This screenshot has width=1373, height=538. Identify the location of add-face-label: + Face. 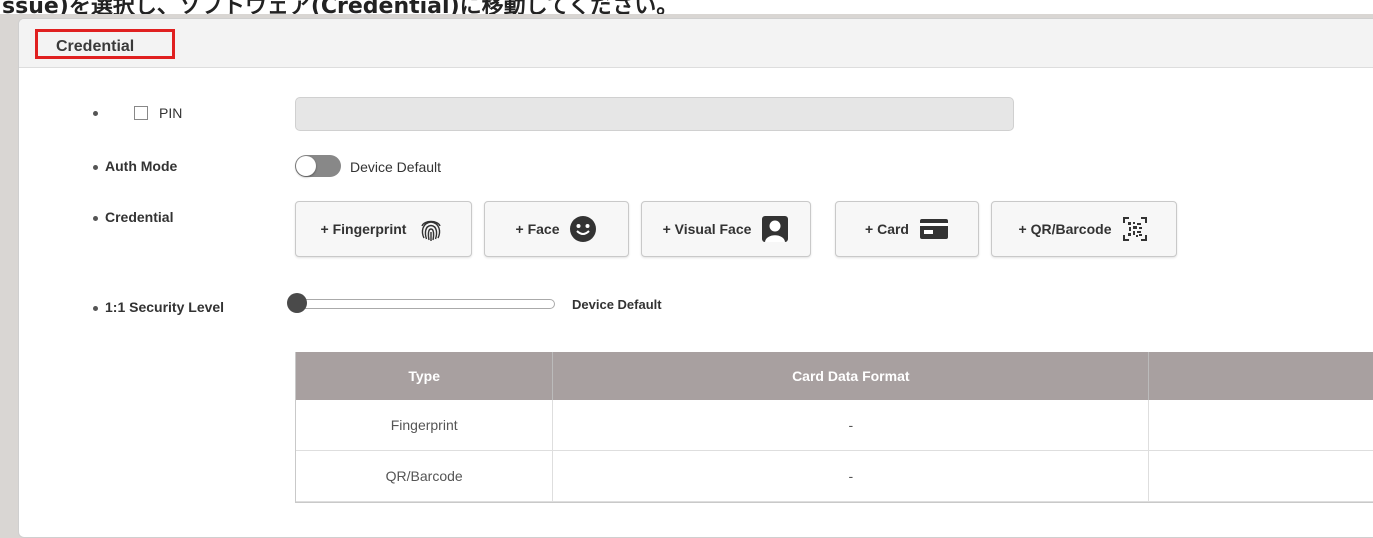
(537, 229).